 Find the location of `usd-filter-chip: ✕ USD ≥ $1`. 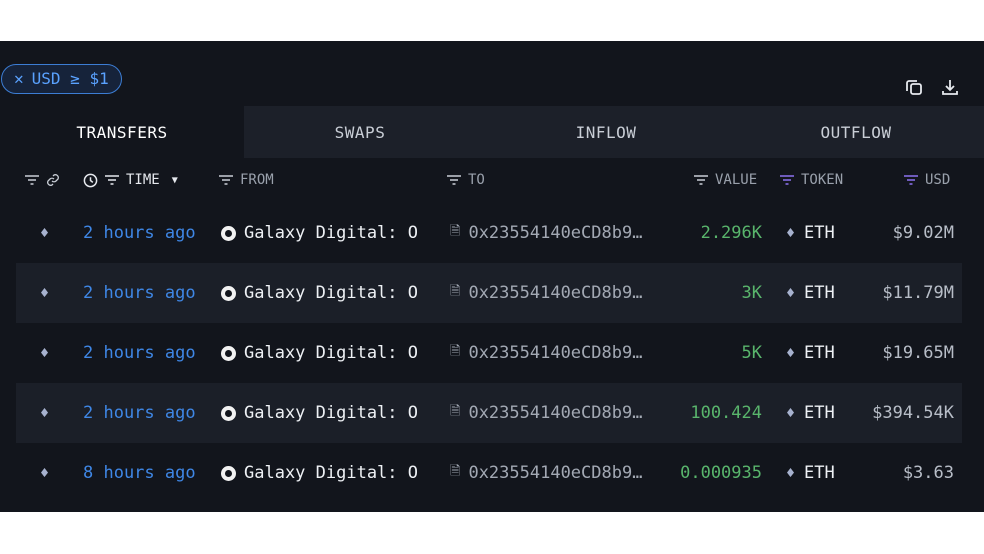

usd-filter-chip: ✕ USD ≥ $1 is located at coordinates (61, 79).